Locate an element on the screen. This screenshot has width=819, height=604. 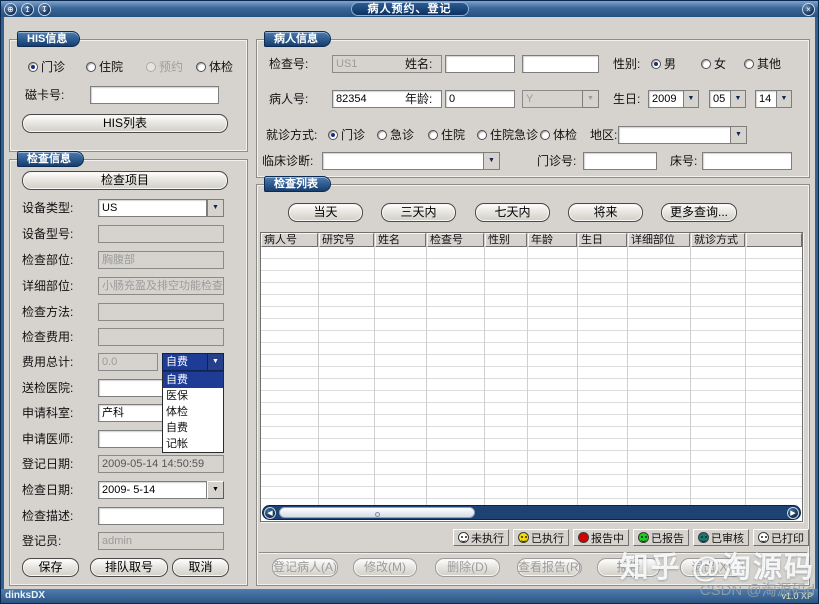
filter-7days-button: 七天内 is located at coordinates (512, 212).